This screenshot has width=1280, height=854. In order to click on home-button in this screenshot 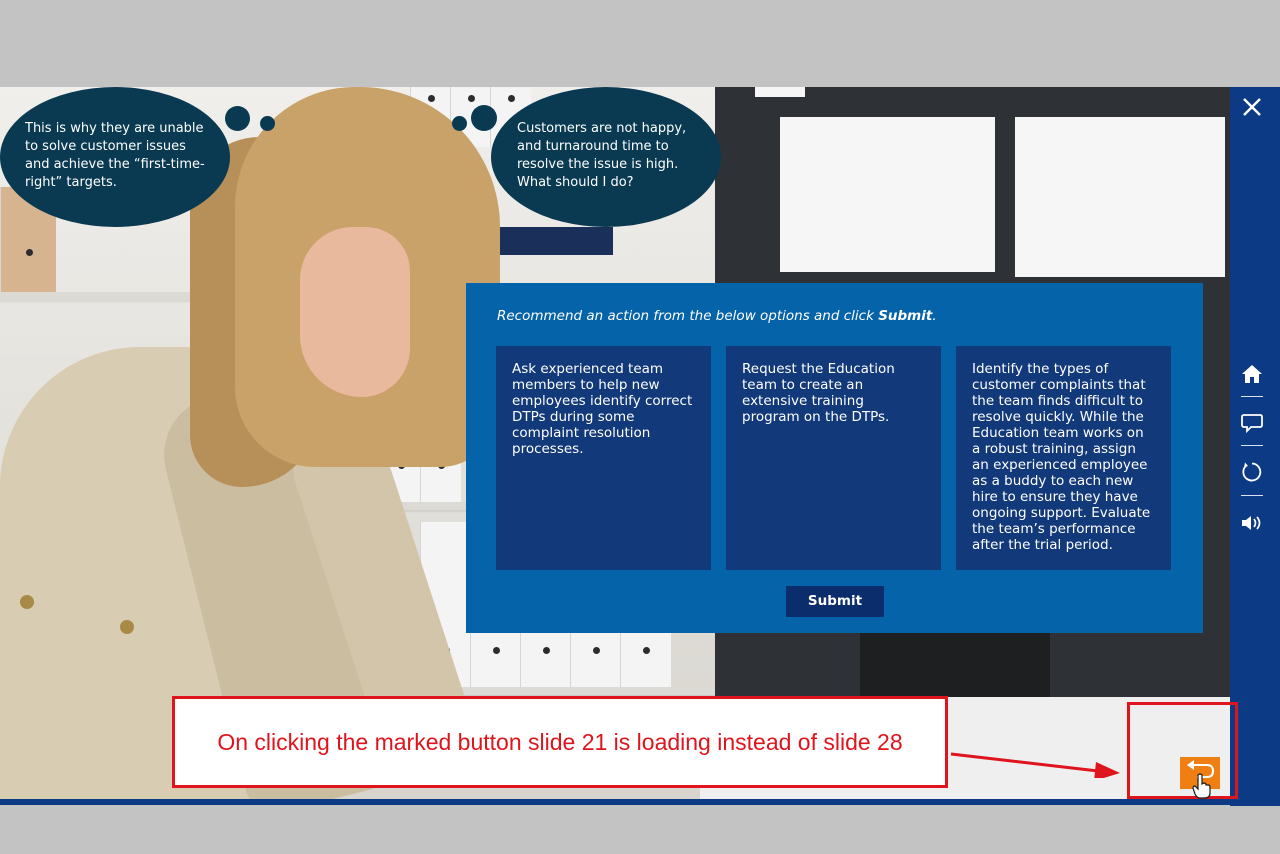, I will do `click(1252, 374)`.